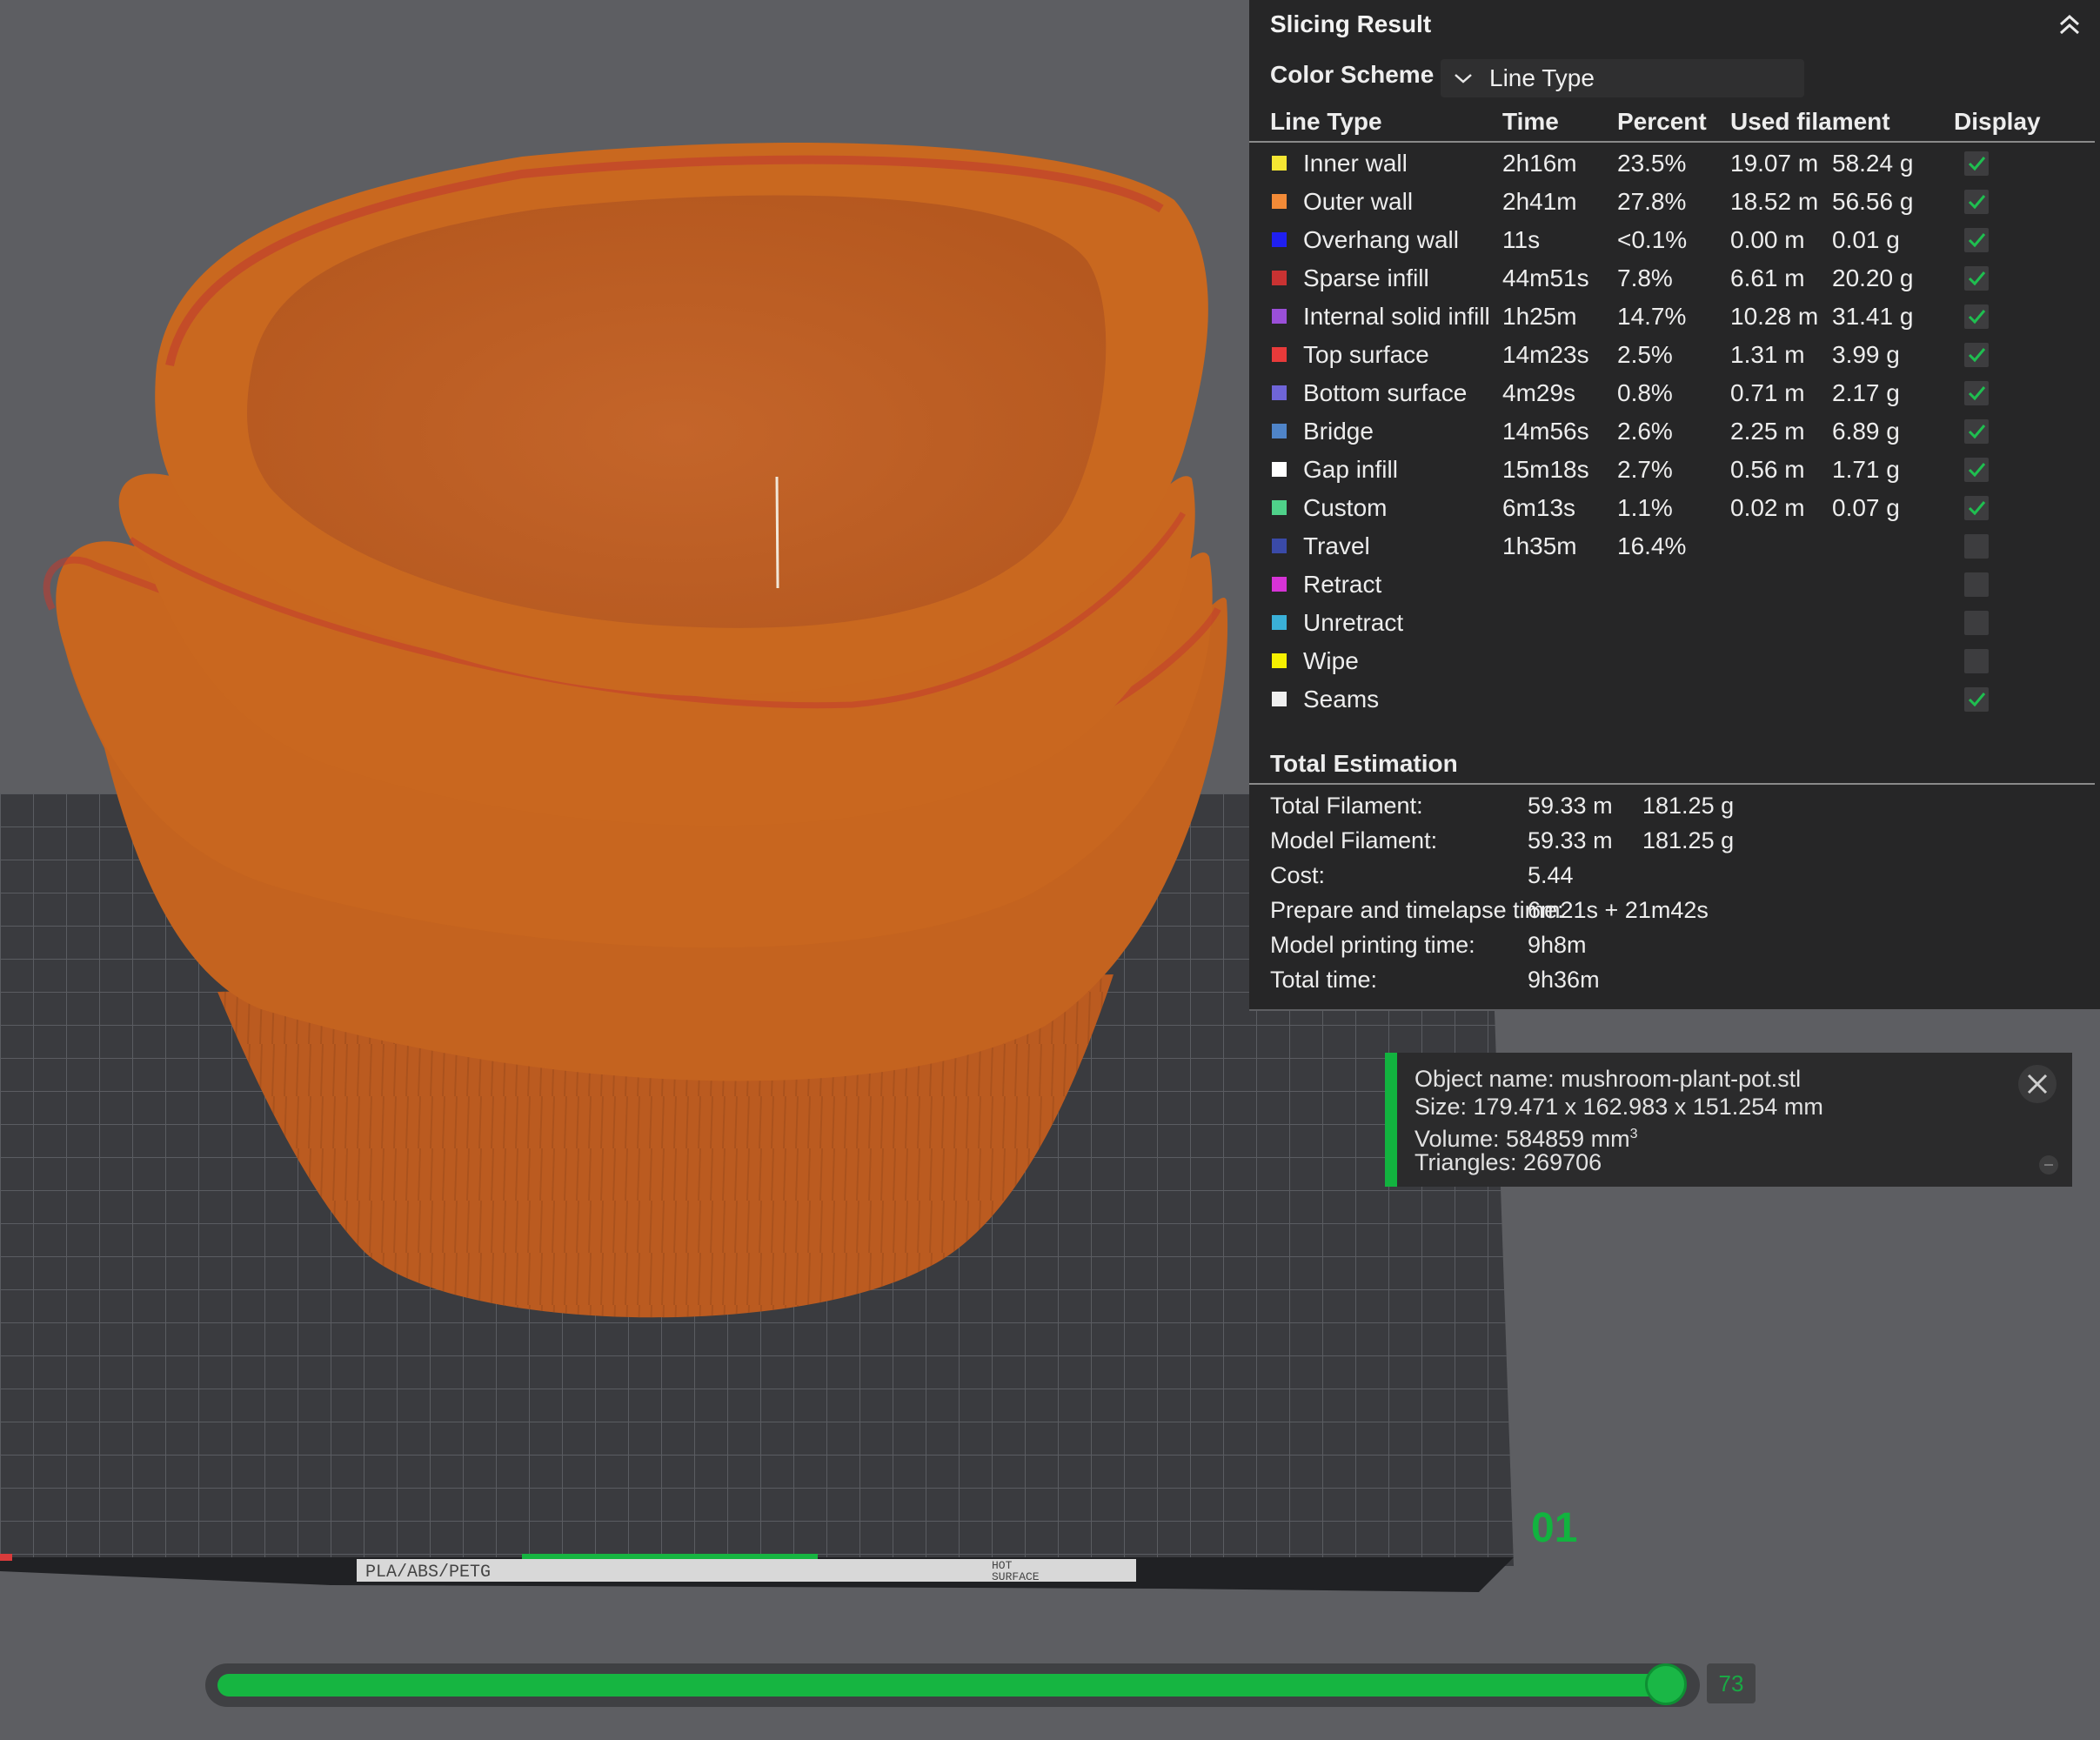 This screenshot has width=2100, height=1740. What do you see at coordinates (1343, 584) in the screenshot?
I see `line-type-name: Retract` at bounding box center [1343, 584].